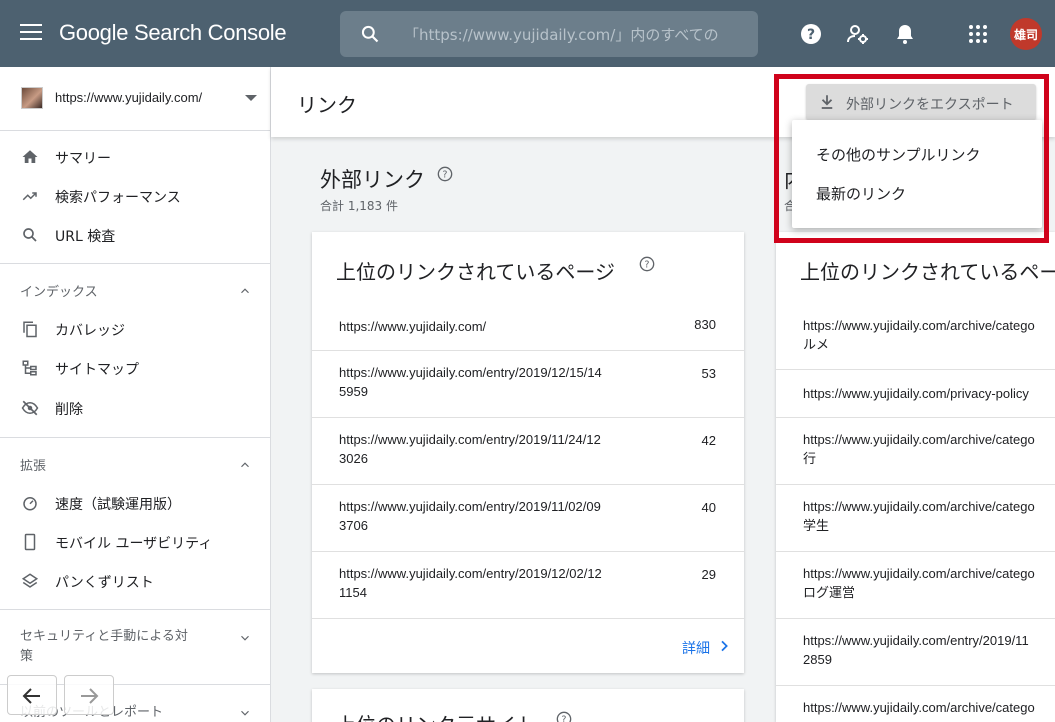 The image size is (1055, 722). Describe the element at coordinates (915, 393) in the screenshot. I see `table-row: https://www.yujidaily.com/privacy-policy` at that location.